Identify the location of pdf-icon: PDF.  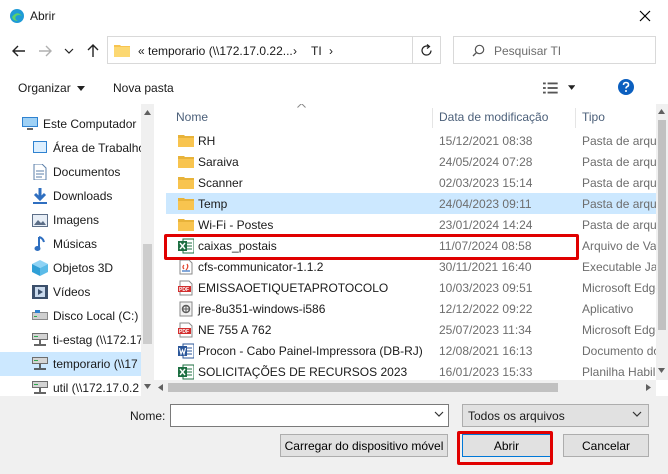
(185, 288).